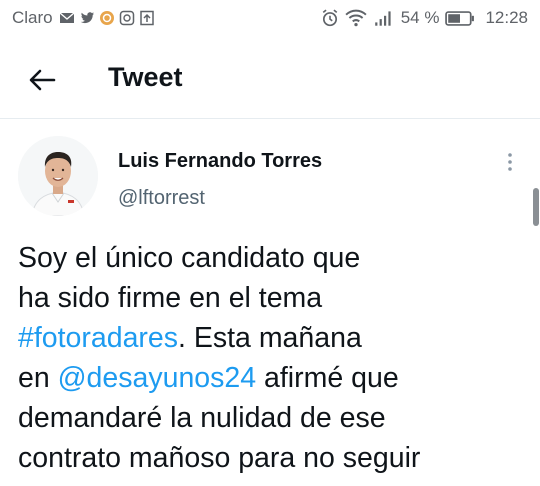 Image resolution: width=540 pixels, height=486 pixels. I want to click on tweet-text-segment: . Esta mañana, so click(270, 338).